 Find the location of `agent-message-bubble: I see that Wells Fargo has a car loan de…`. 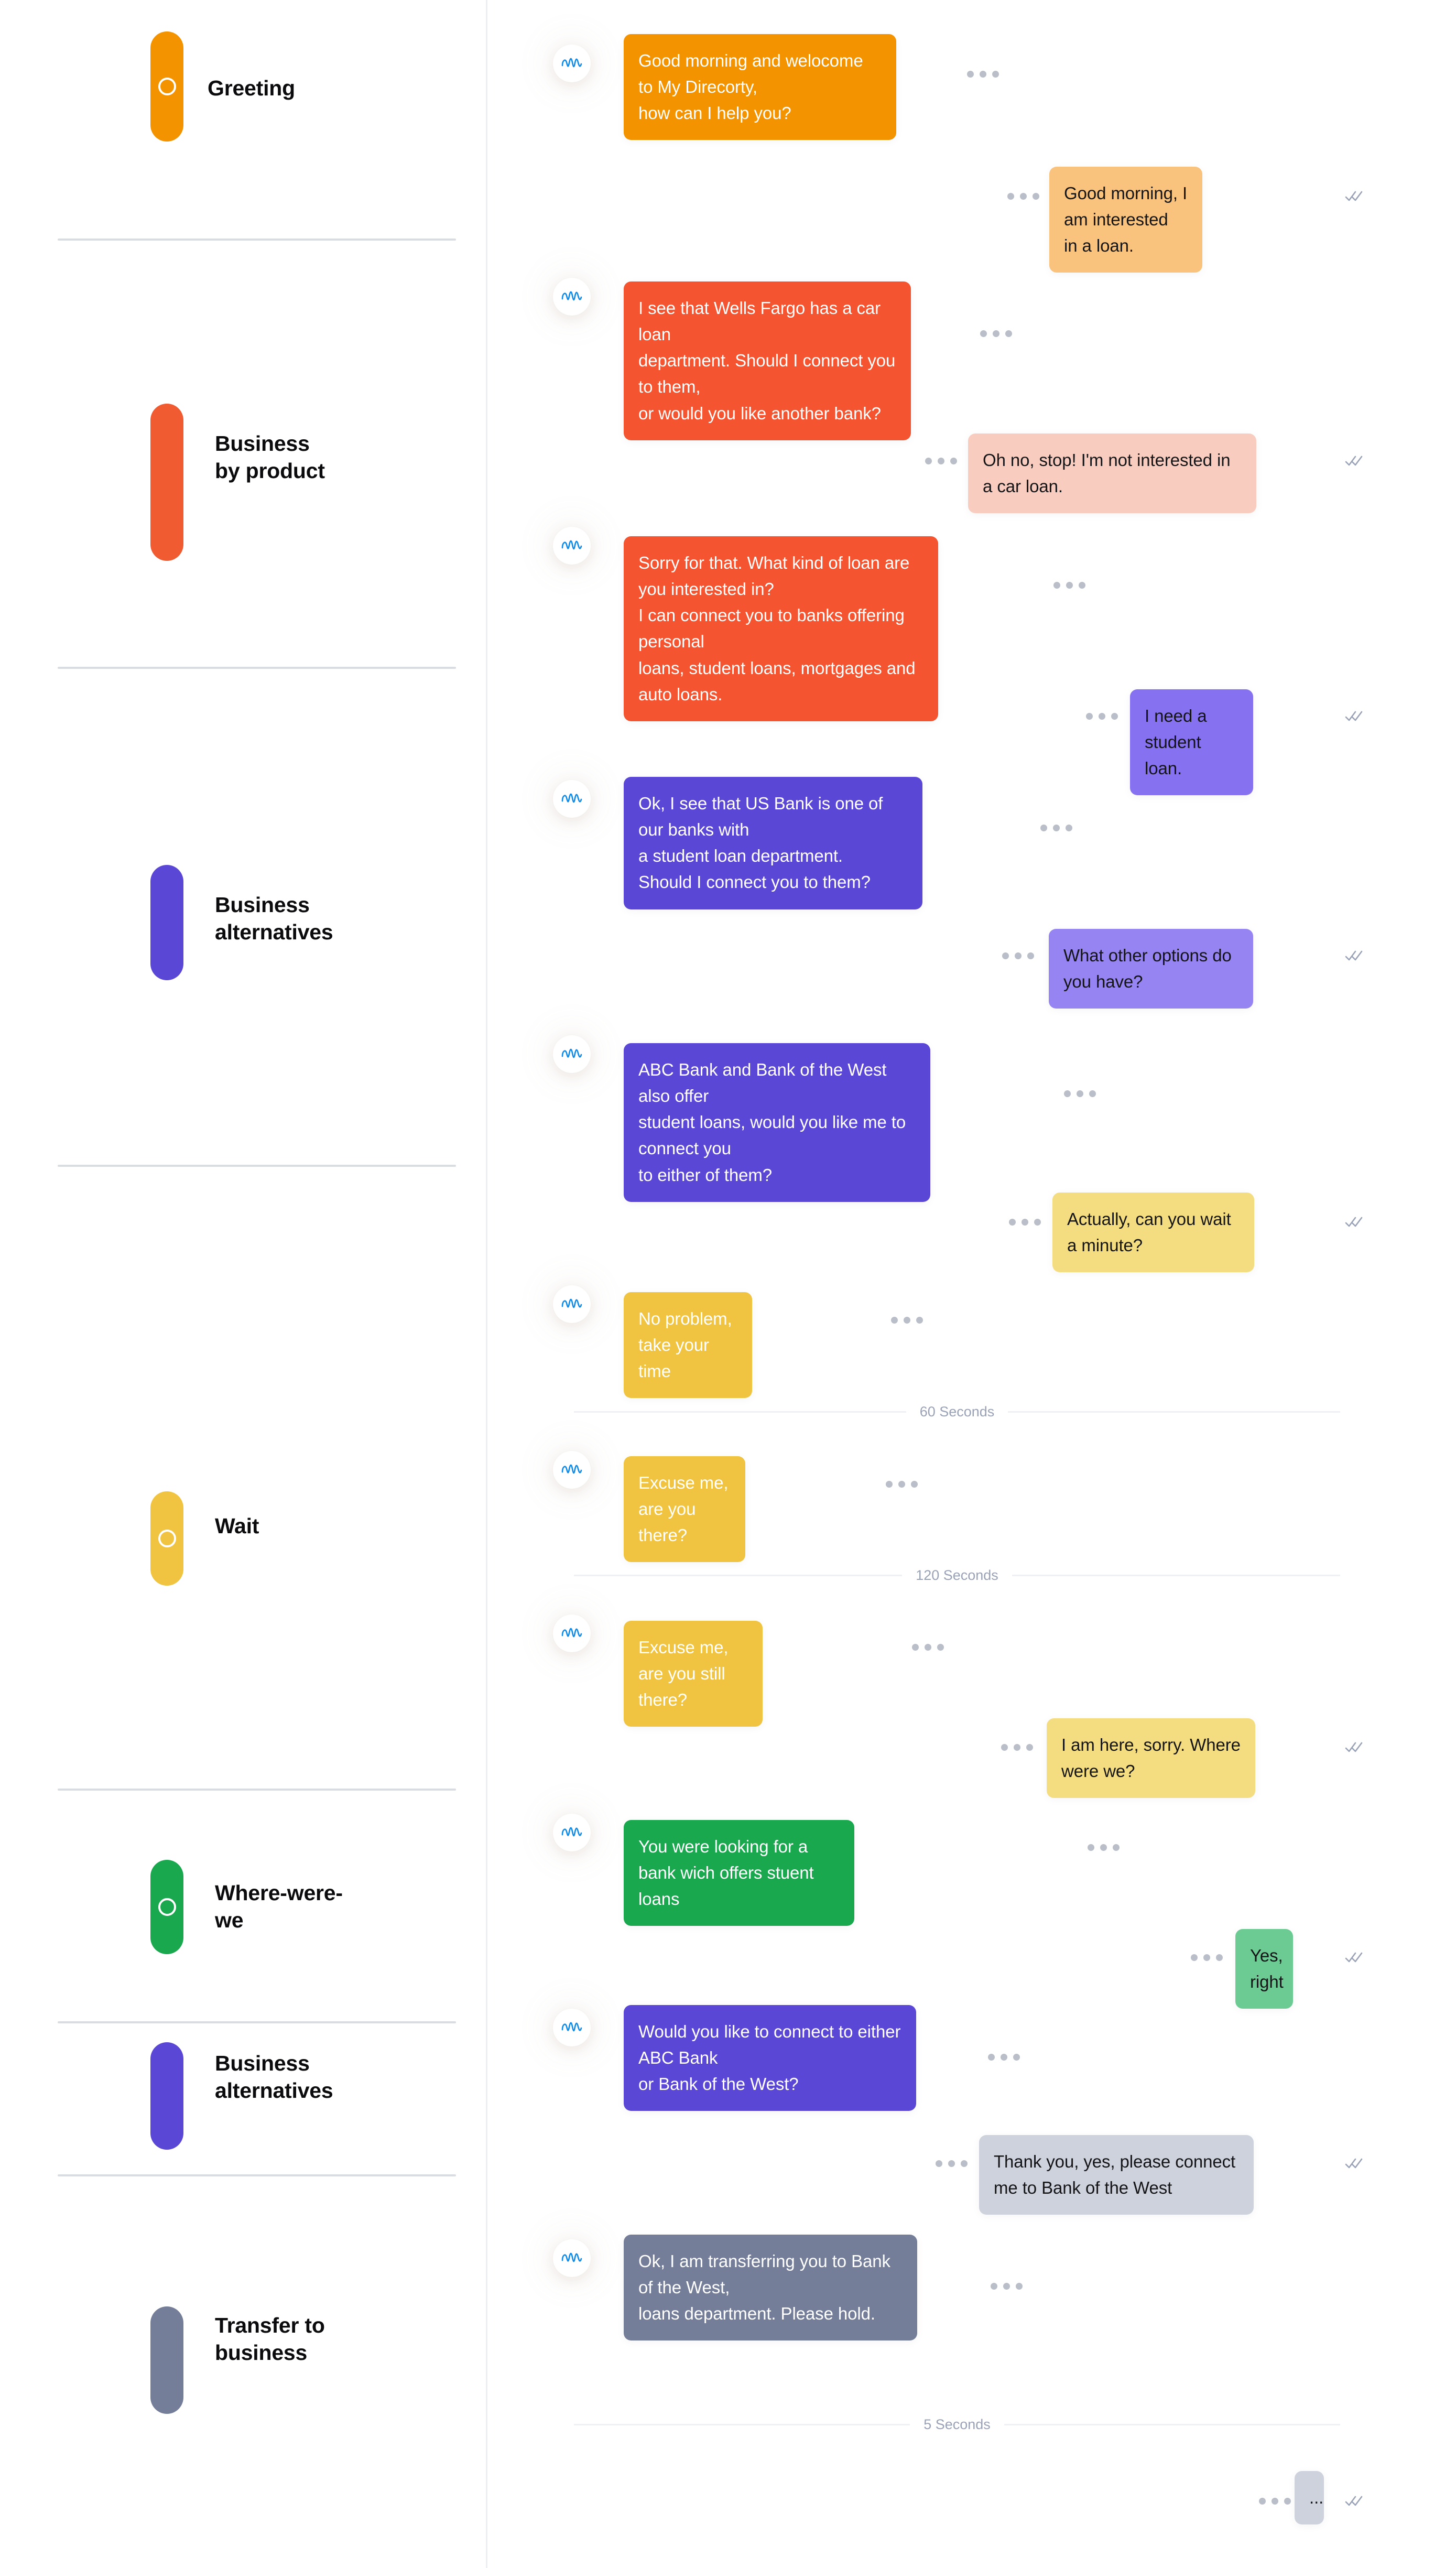

agent-message-bubble: I see that Wells Fargo has a car loan de… is located at coordinates (768, 361).